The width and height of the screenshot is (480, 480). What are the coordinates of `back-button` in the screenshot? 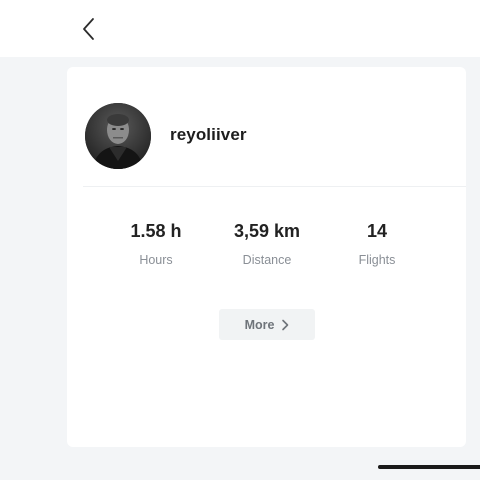 It's located at (90, 29).